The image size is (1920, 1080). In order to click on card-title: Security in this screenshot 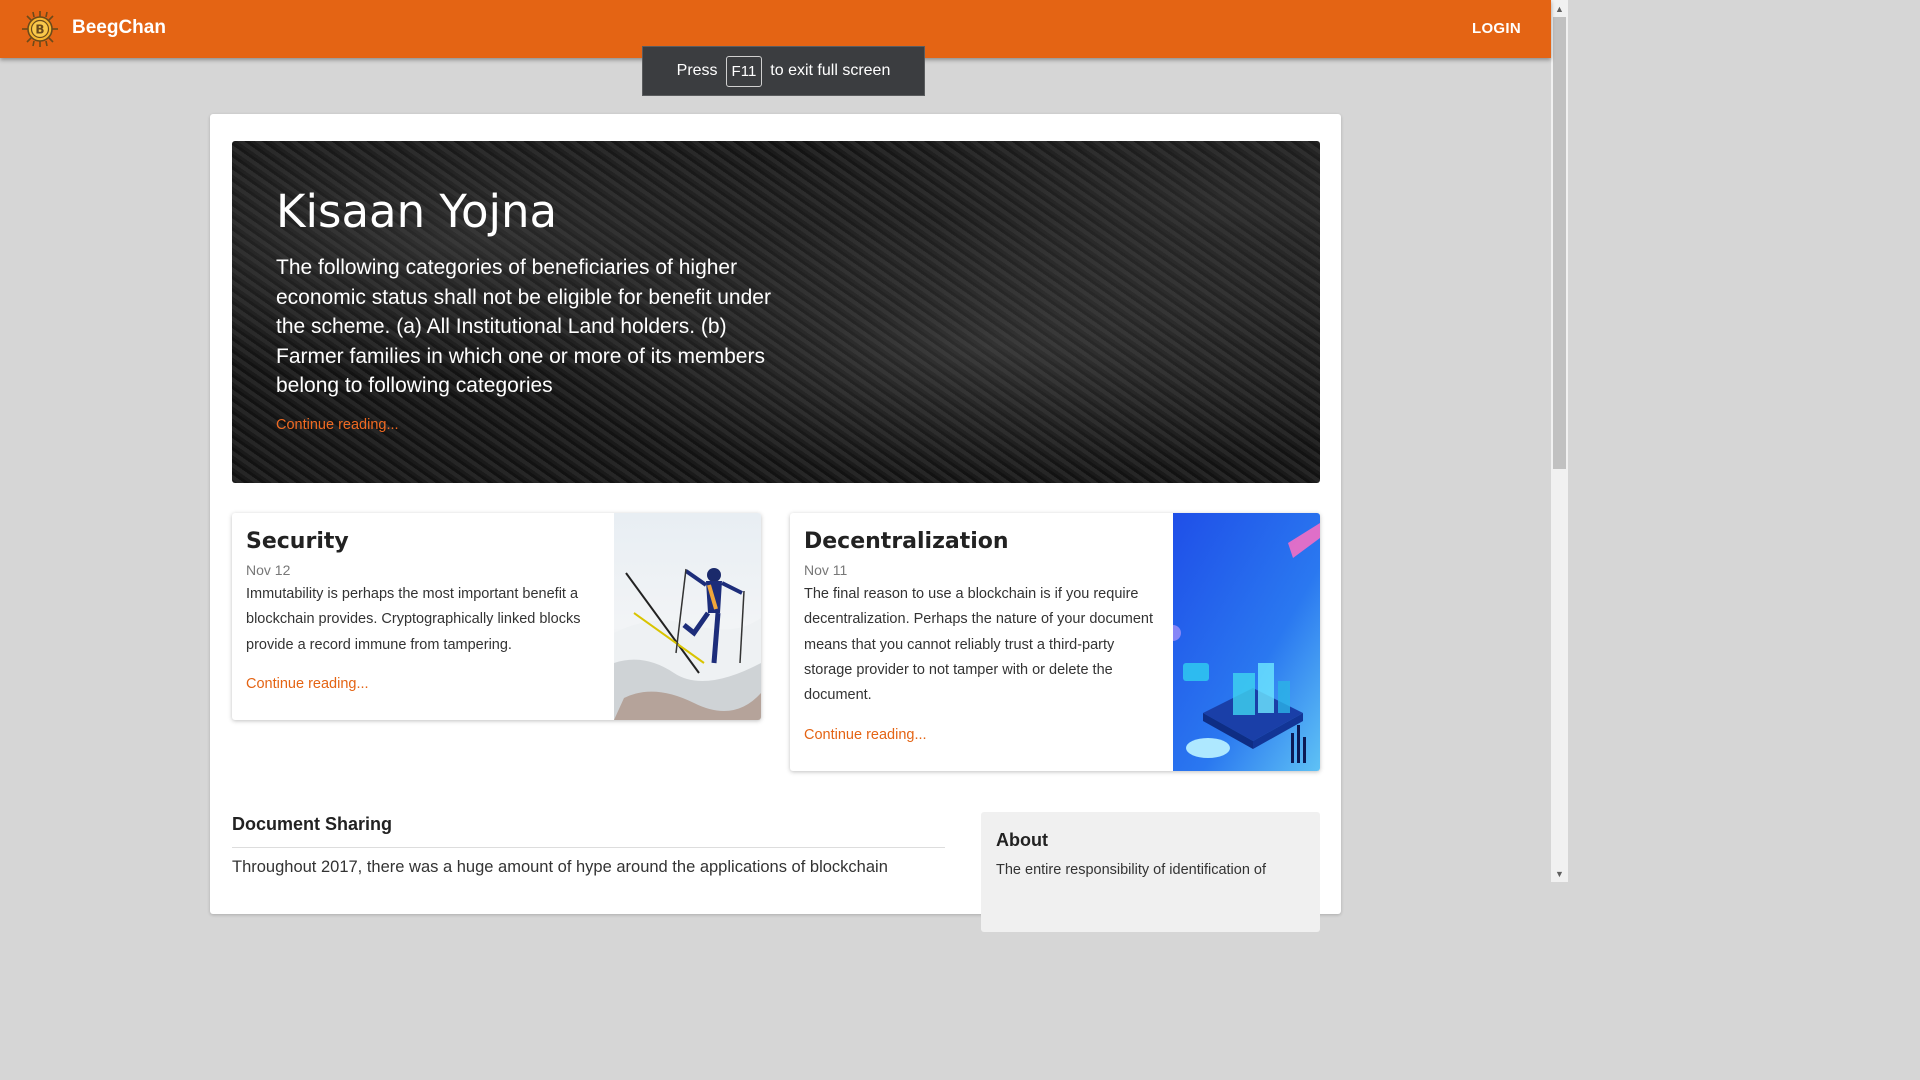, I will do `click(297, 541)`.